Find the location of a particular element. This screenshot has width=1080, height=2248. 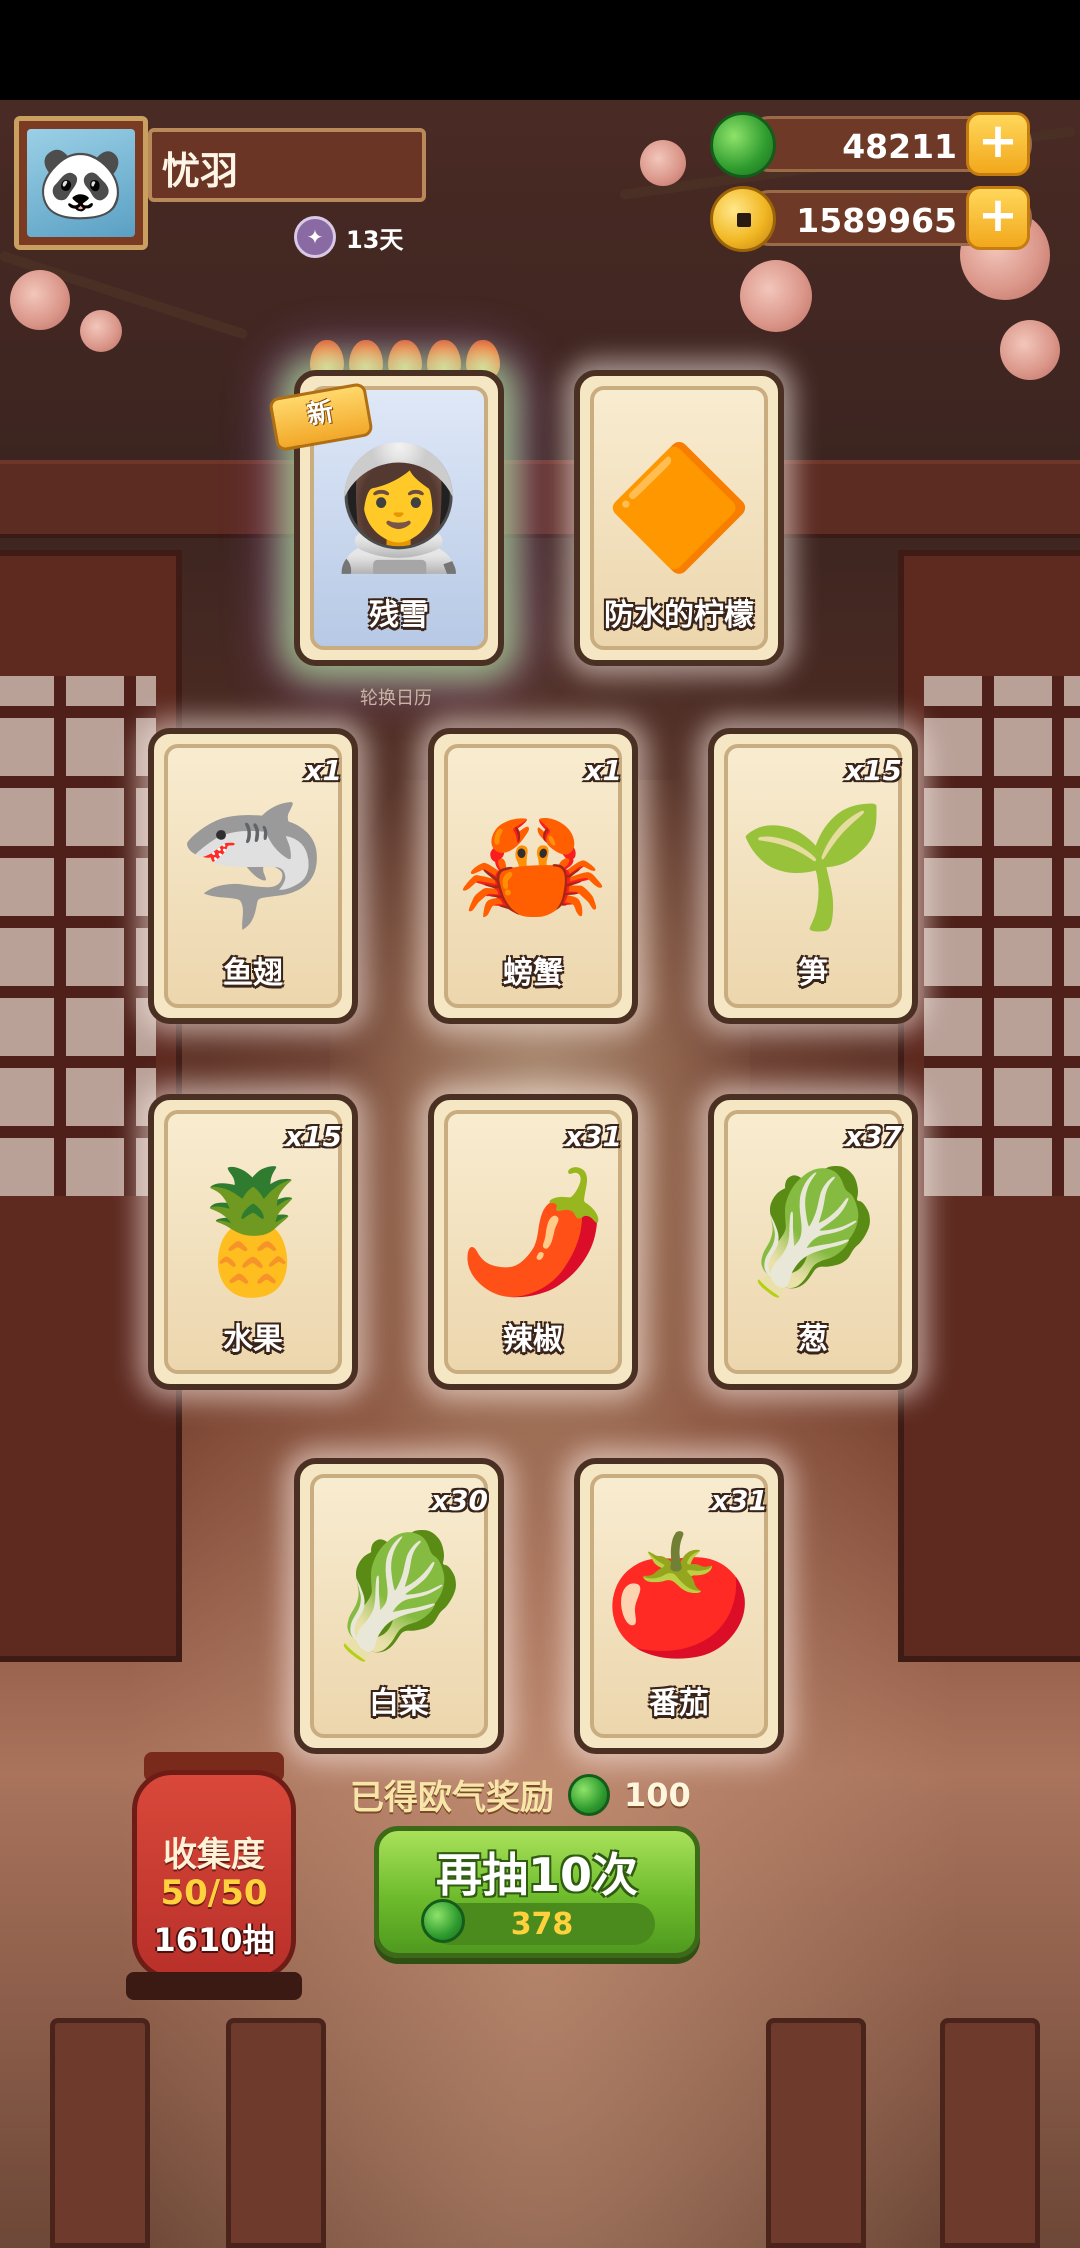

coin-amount: 1589965 is located at coordinates (876, 220).